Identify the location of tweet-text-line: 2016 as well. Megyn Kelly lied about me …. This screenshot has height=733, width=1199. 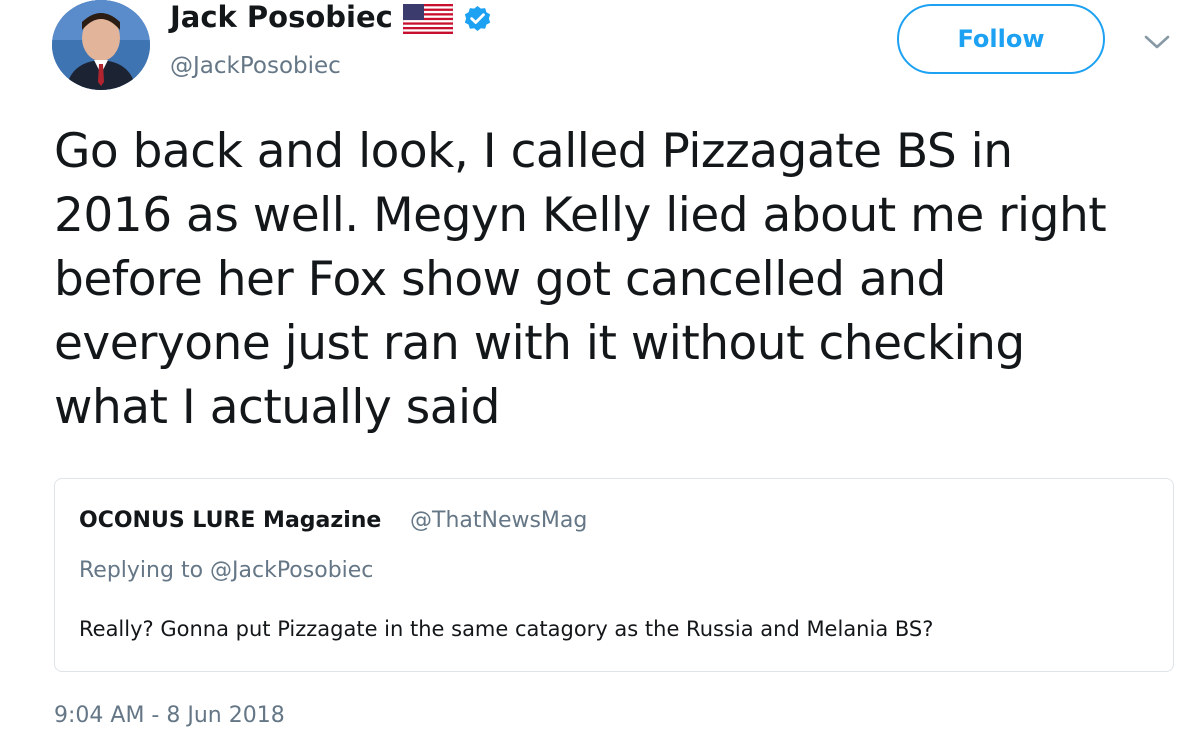
(580, 215).